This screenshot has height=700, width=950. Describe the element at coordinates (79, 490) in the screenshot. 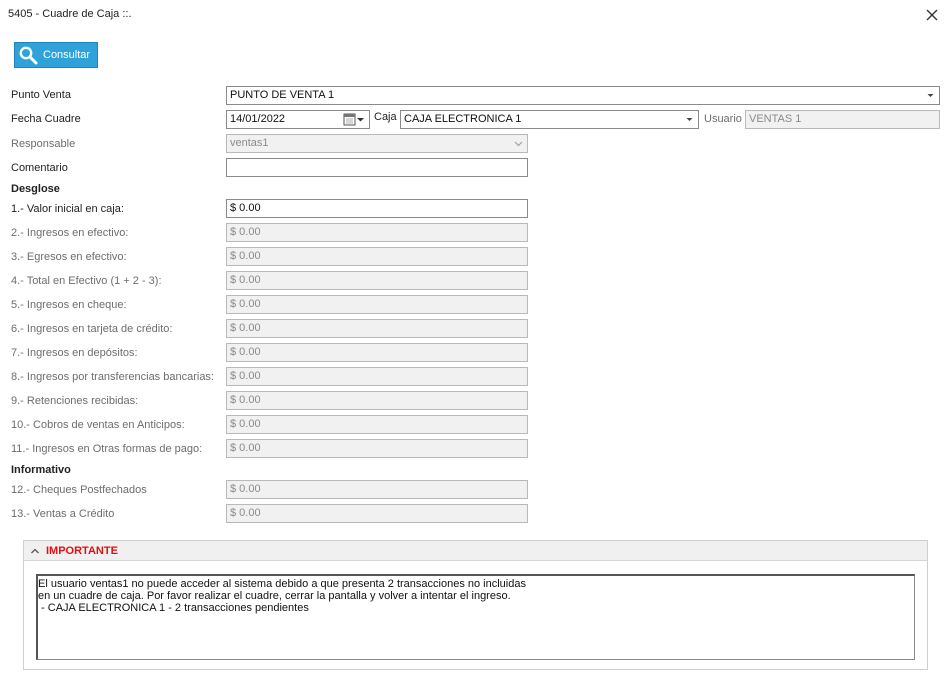

I see `informativo-item-label: 12.- Cheques Postfechados` at that location.